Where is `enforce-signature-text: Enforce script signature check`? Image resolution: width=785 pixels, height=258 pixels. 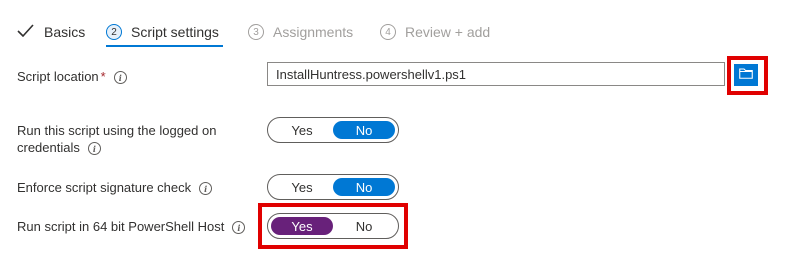
enforce-signature-text: Enforce script signature check is located at coordinates (104, 187).